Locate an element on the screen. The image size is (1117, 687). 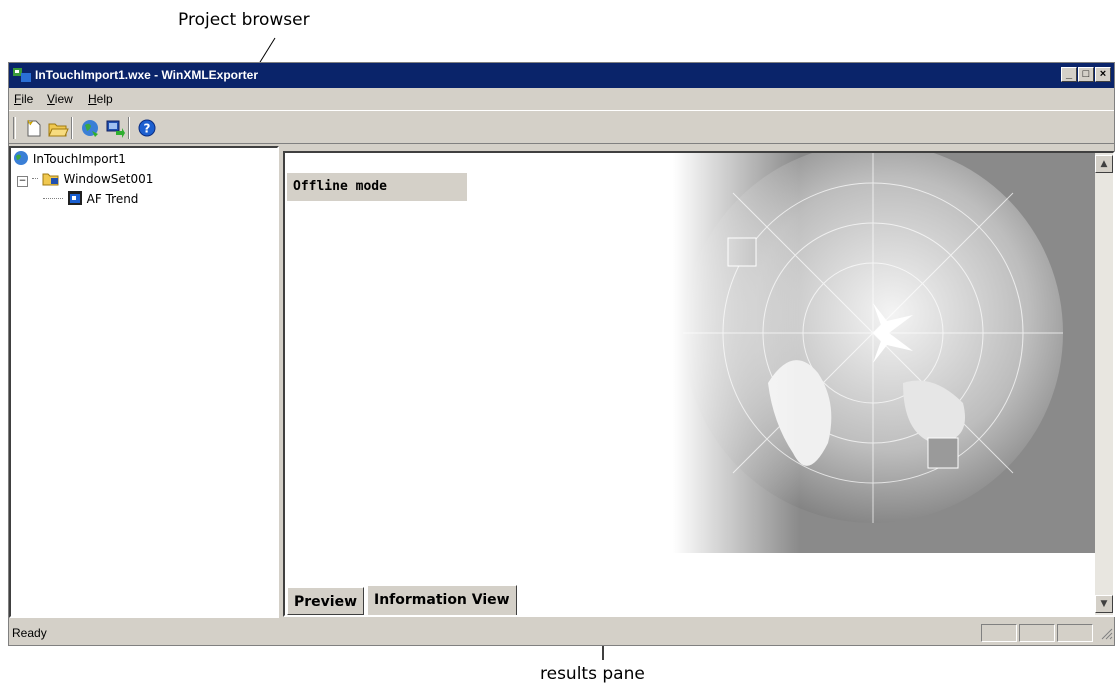
toolbar-grip is located at coordinates (14, 128).